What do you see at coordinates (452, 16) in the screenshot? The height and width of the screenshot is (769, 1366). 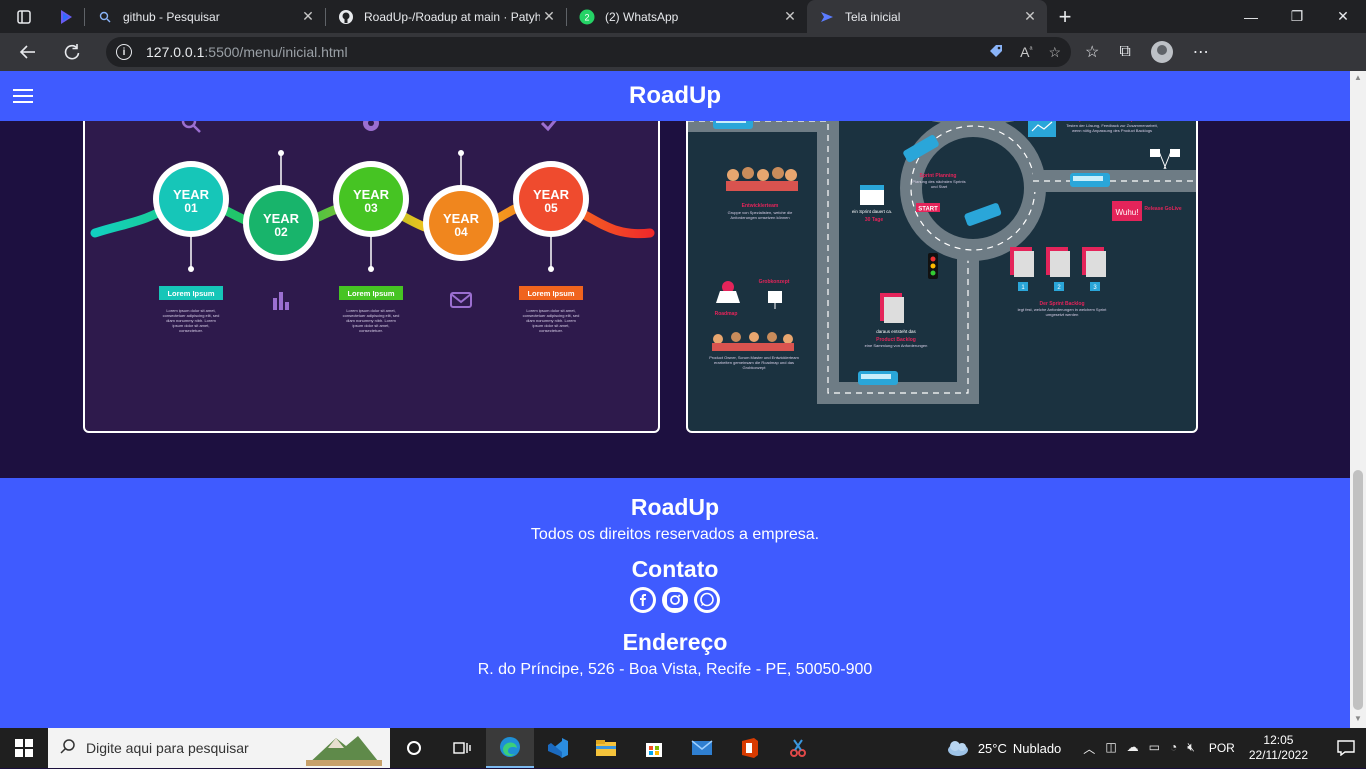 I see `tab-title: RoadUp-/Roadup at main · Patyh` at bounding box center [452, 16].